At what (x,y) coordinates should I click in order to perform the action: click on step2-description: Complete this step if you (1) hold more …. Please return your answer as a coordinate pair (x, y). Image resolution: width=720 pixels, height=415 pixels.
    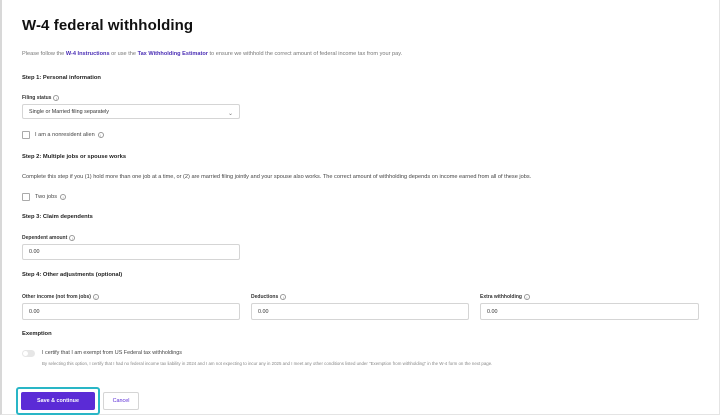
    Looking at the image, I should click on (277, 177).